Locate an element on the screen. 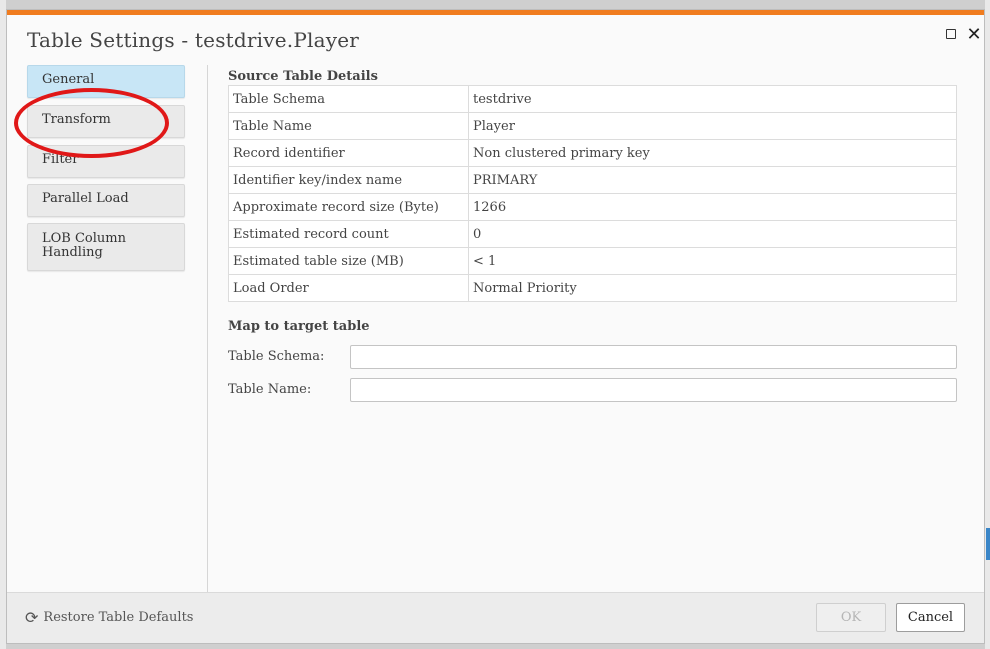 This screenshot has height=649, width=990. sidebar-item-general: General is located at coordinates (106, 81).